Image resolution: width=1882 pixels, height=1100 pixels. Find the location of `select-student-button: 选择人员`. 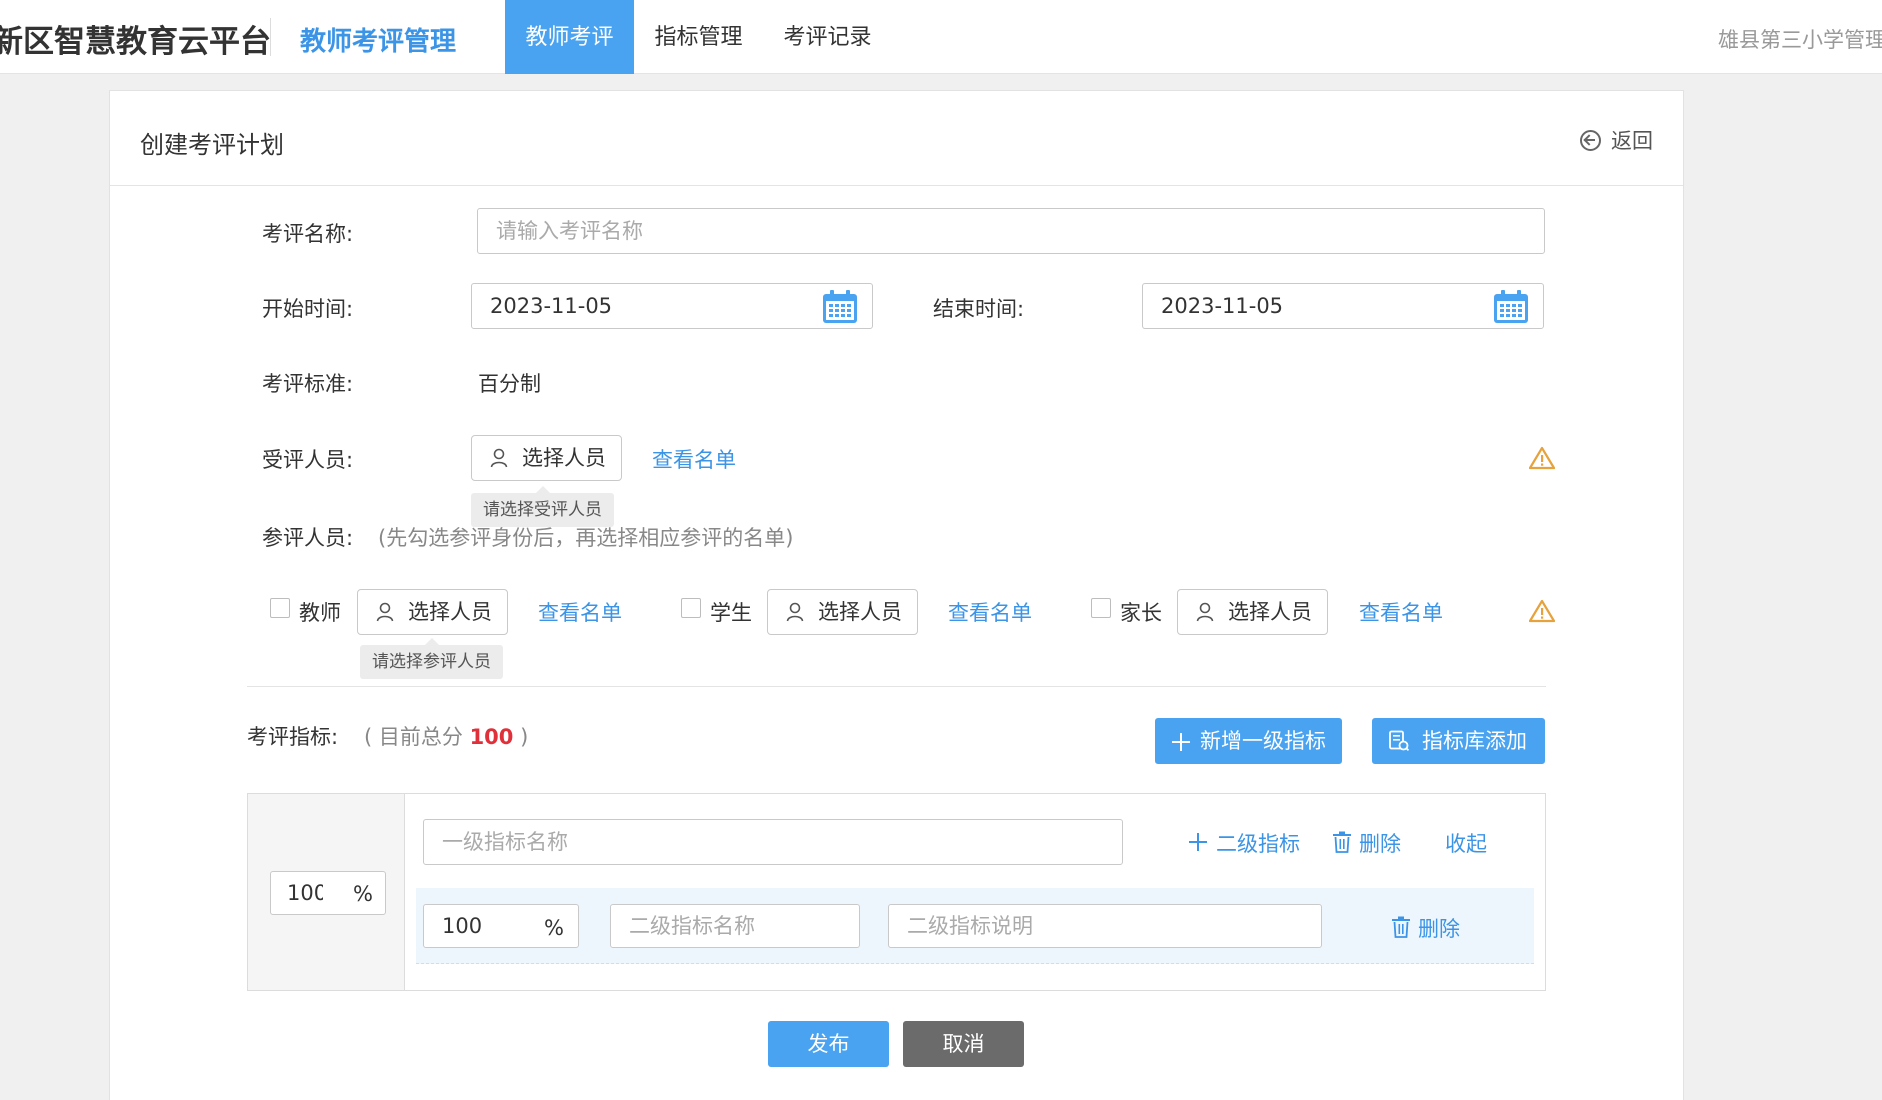

select-student-button: 选择人员 is located at coordinates (842, 612).